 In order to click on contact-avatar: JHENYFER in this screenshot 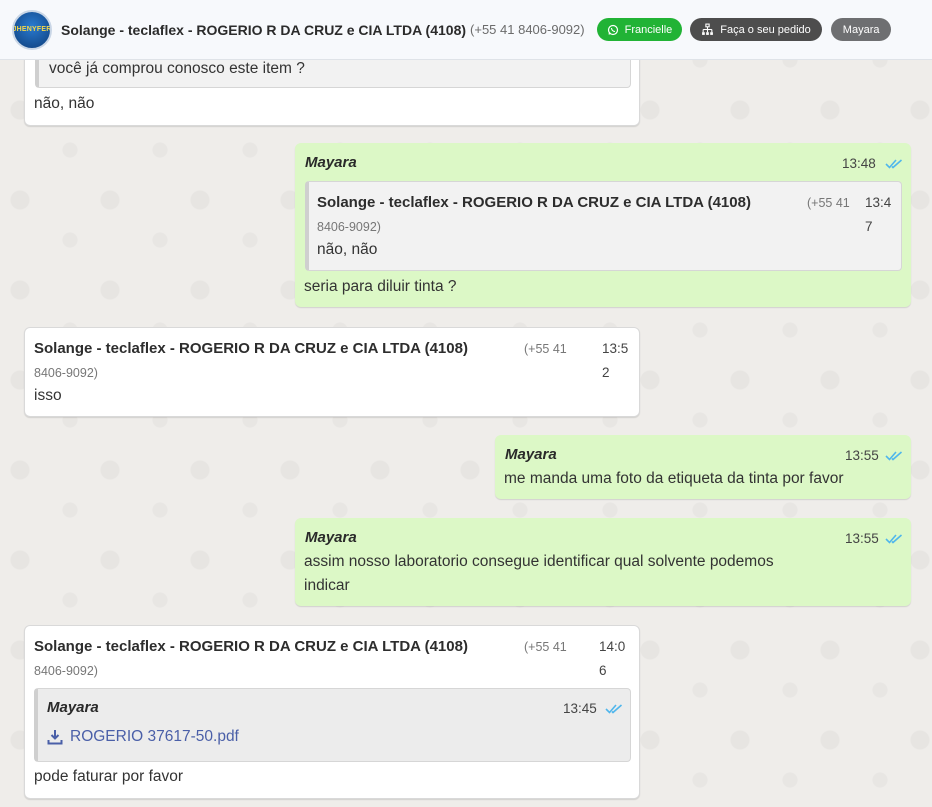, I will do `click(32, 29)`.